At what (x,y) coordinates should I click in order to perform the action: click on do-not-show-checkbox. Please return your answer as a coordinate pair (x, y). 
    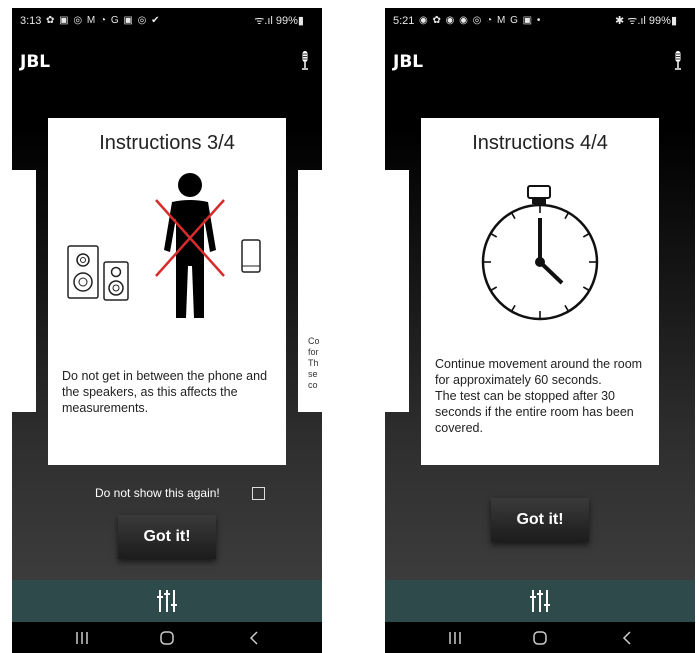
    Looking at the image, I should click on (258, 493).